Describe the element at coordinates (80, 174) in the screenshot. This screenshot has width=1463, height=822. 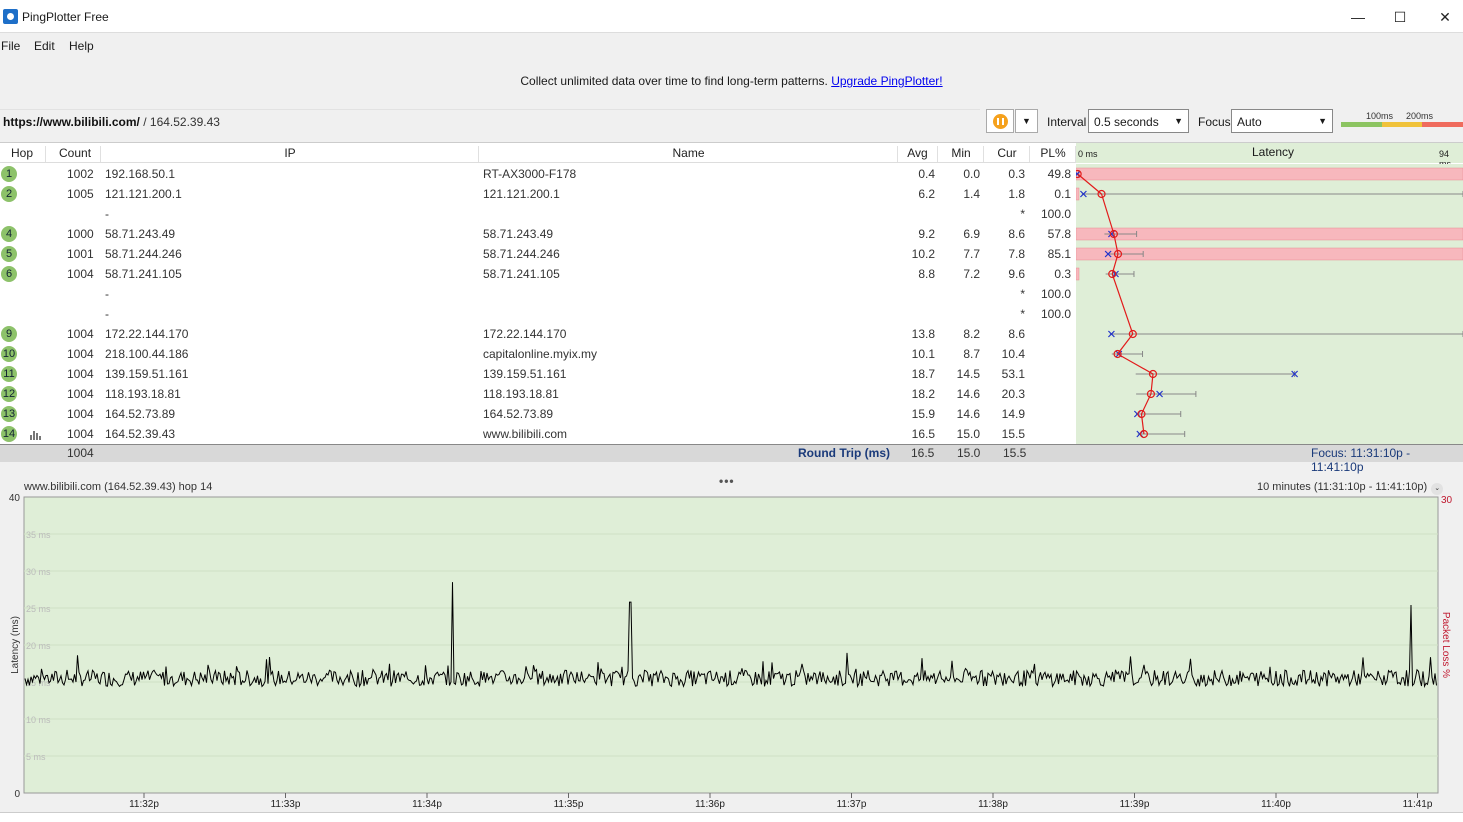
I see `hop-count: 1002` at that location.